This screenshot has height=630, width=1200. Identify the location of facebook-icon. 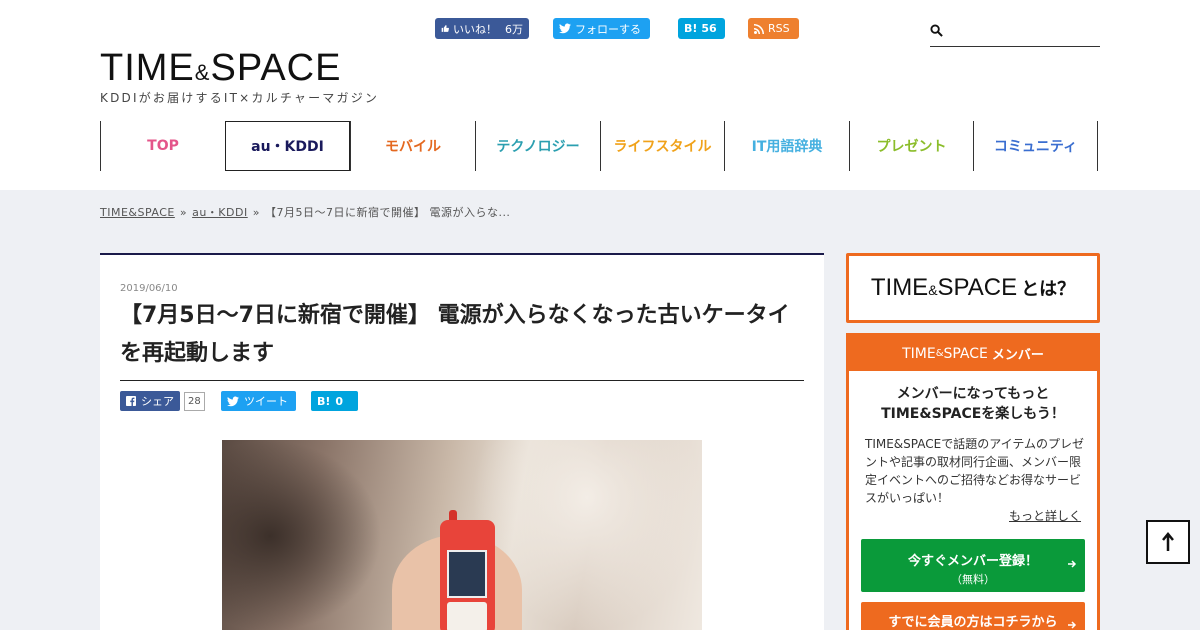
(131, 401).